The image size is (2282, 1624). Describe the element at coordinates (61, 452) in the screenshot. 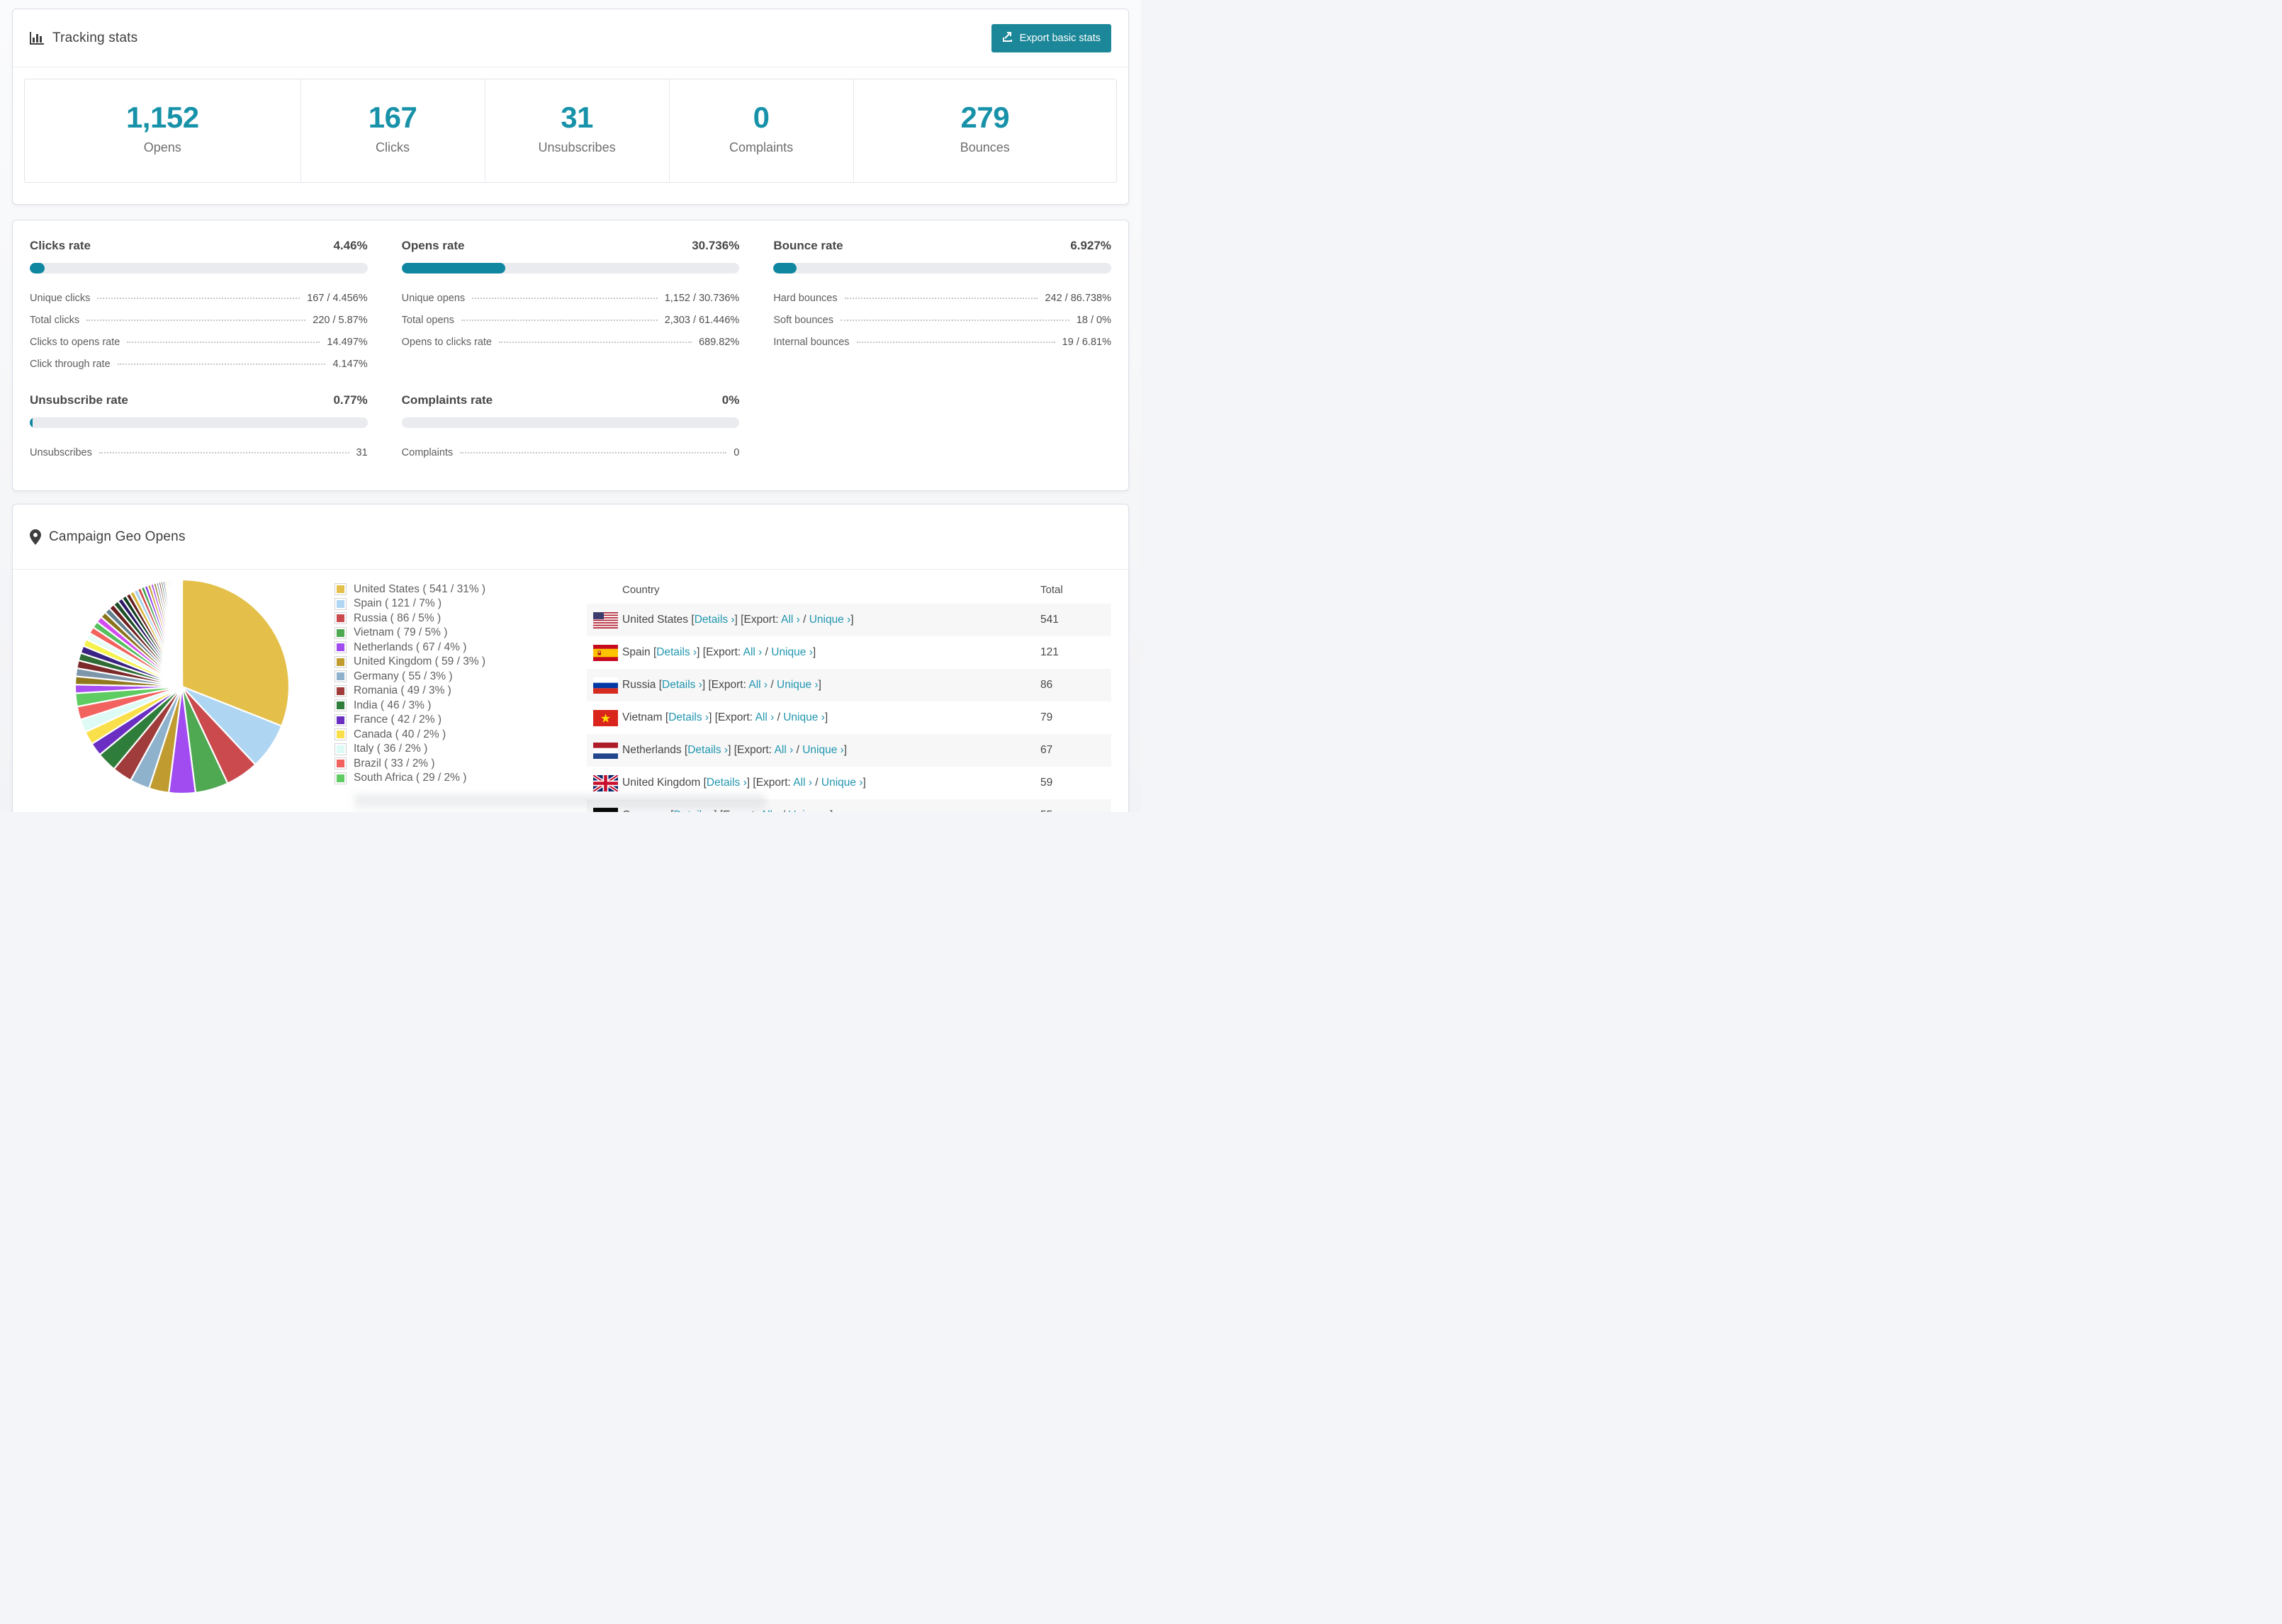

I see `metric-label: Unsubscribes` at that location.